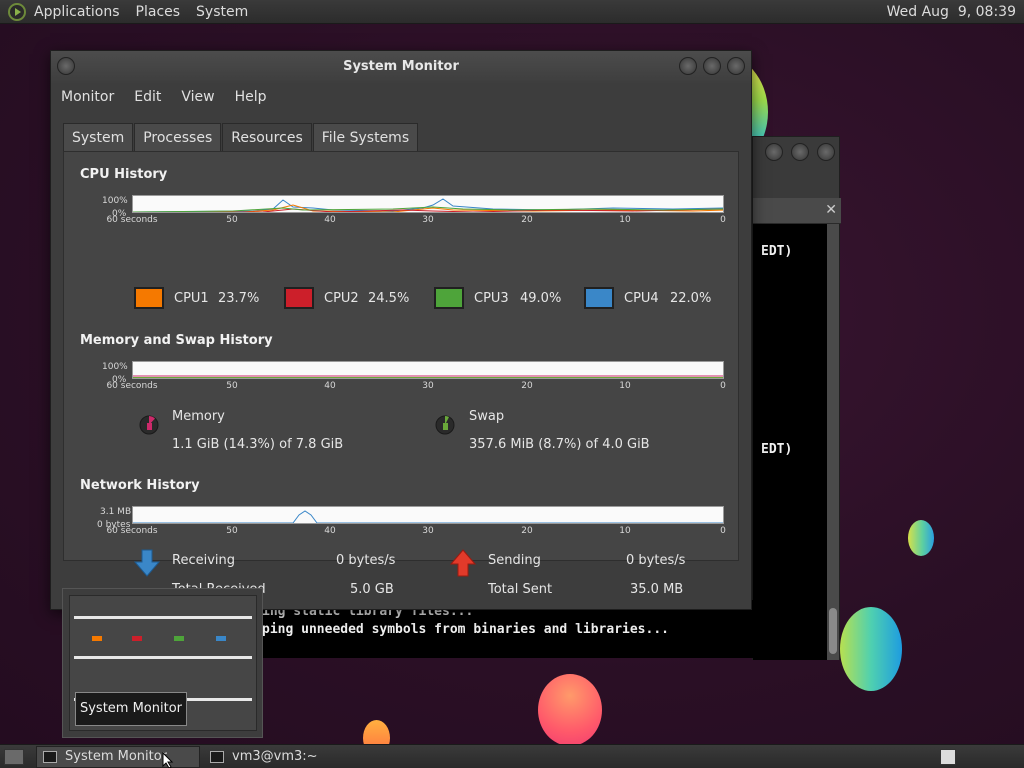  What do you see at coordinates (487, 416) in the screenshot?
I see `swap-label: Swap` at bounding box center [487, 416].